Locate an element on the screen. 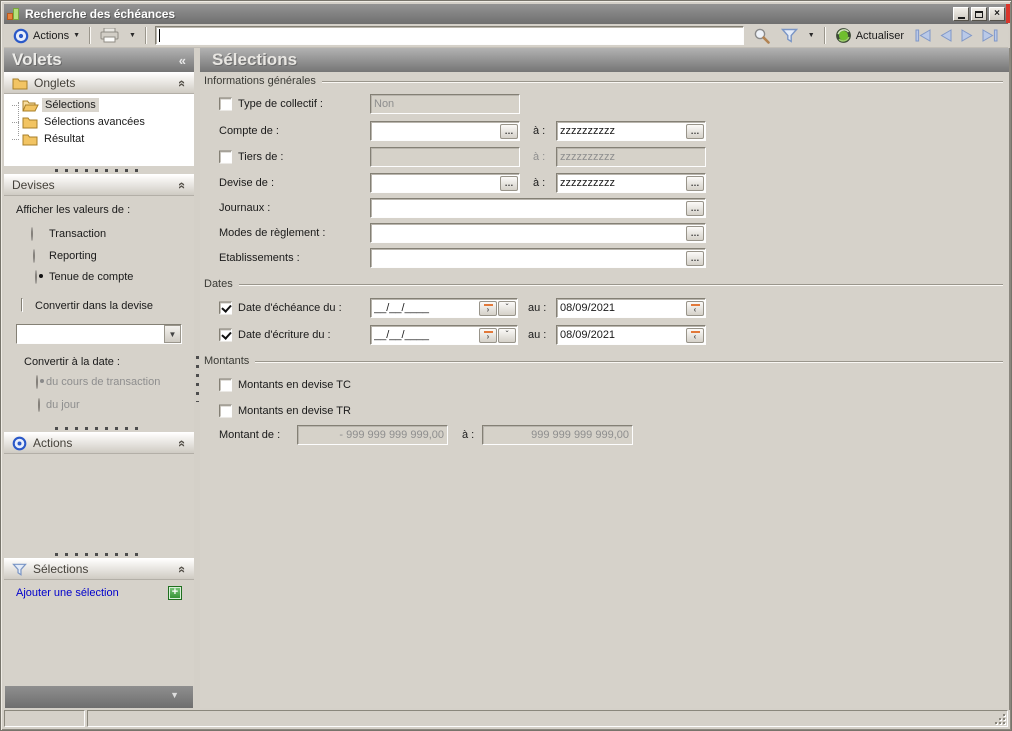 This screenshot has width=1012, height=731. date-ecriture-checkbox is located at coordinates (225, 335).